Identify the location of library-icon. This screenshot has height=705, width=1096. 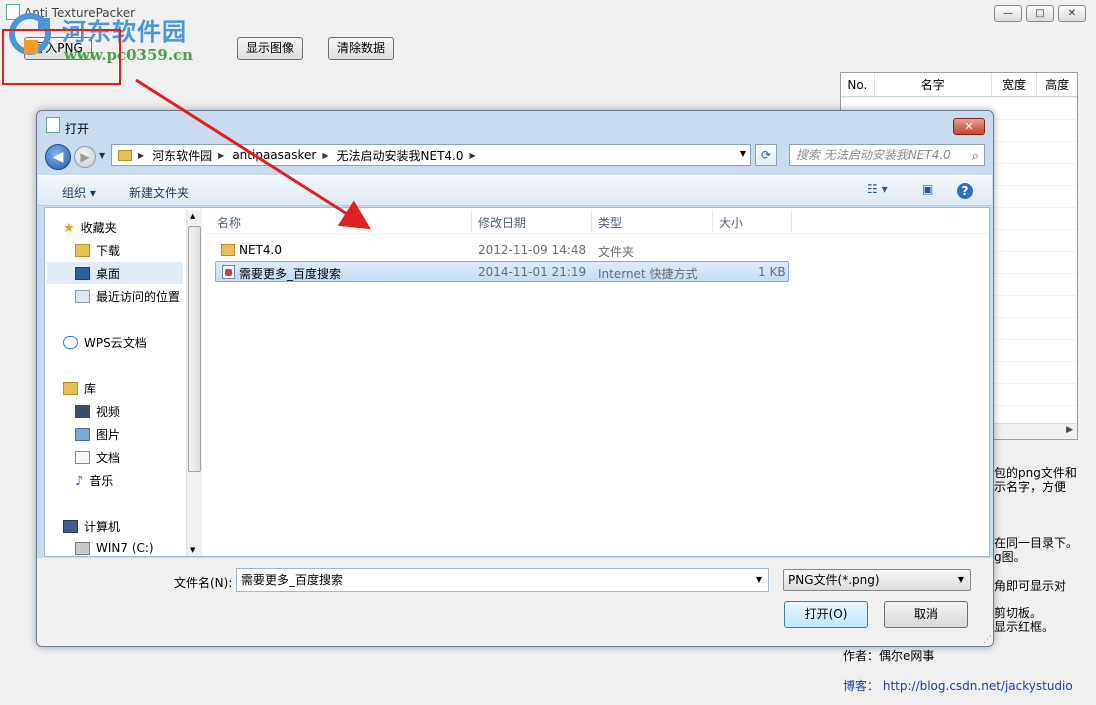
(70, 388).